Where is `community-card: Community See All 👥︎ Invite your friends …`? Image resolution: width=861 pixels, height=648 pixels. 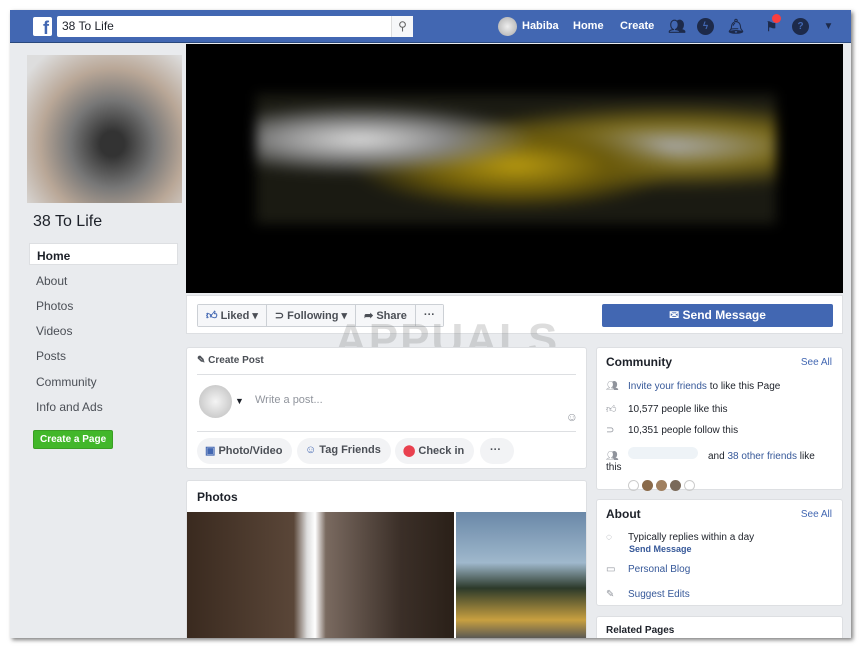
community-card: Community See All 👥︎ Invite your friends … is located at coordinates (719, 419).